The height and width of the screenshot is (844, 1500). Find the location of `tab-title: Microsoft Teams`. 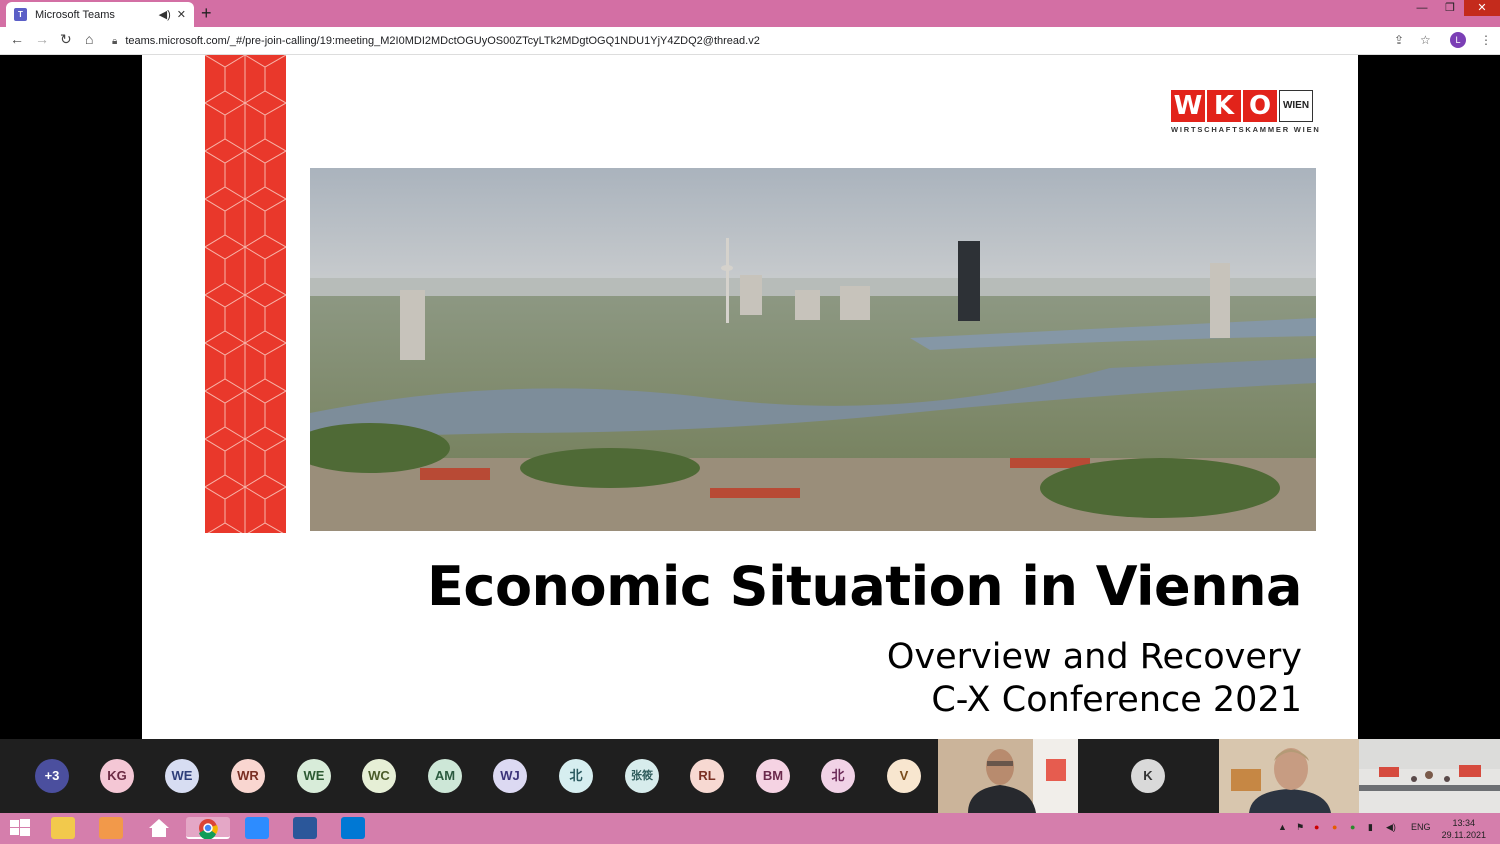

tab-title: Microsoft Teams is located at coordinates (75, 14).